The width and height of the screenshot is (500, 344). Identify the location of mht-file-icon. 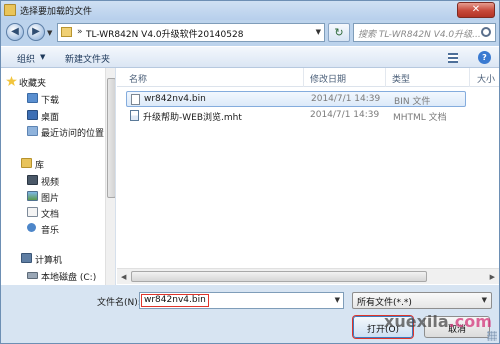
(134, 115).